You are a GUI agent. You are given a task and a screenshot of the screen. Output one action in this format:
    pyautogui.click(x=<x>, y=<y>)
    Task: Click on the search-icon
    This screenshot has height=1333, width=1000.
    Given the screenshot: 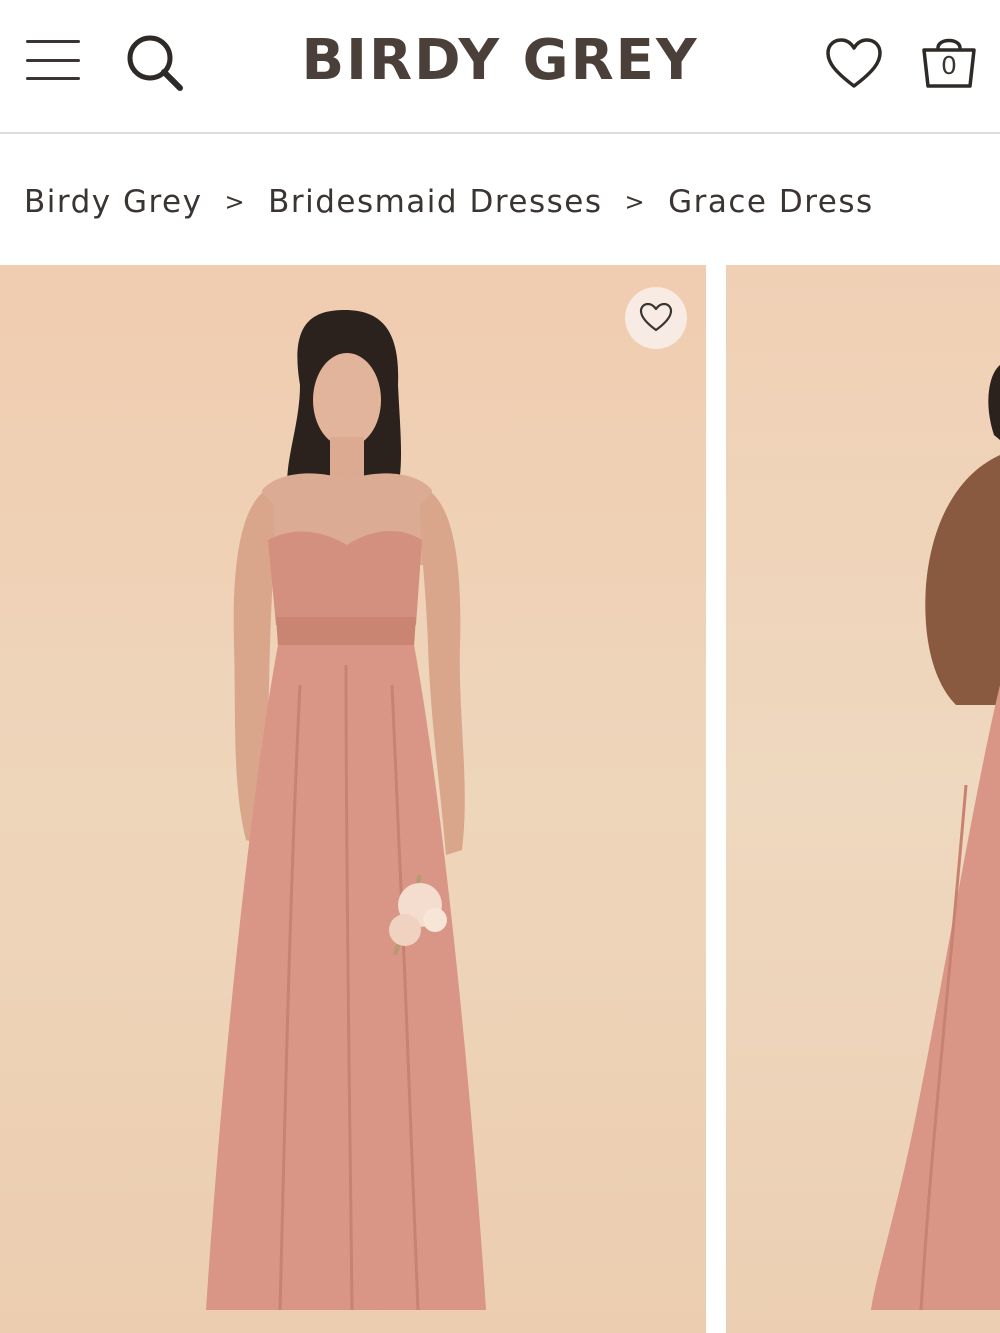 What is the action you would take?
    pyautogui.click(x=154, y=62)
    